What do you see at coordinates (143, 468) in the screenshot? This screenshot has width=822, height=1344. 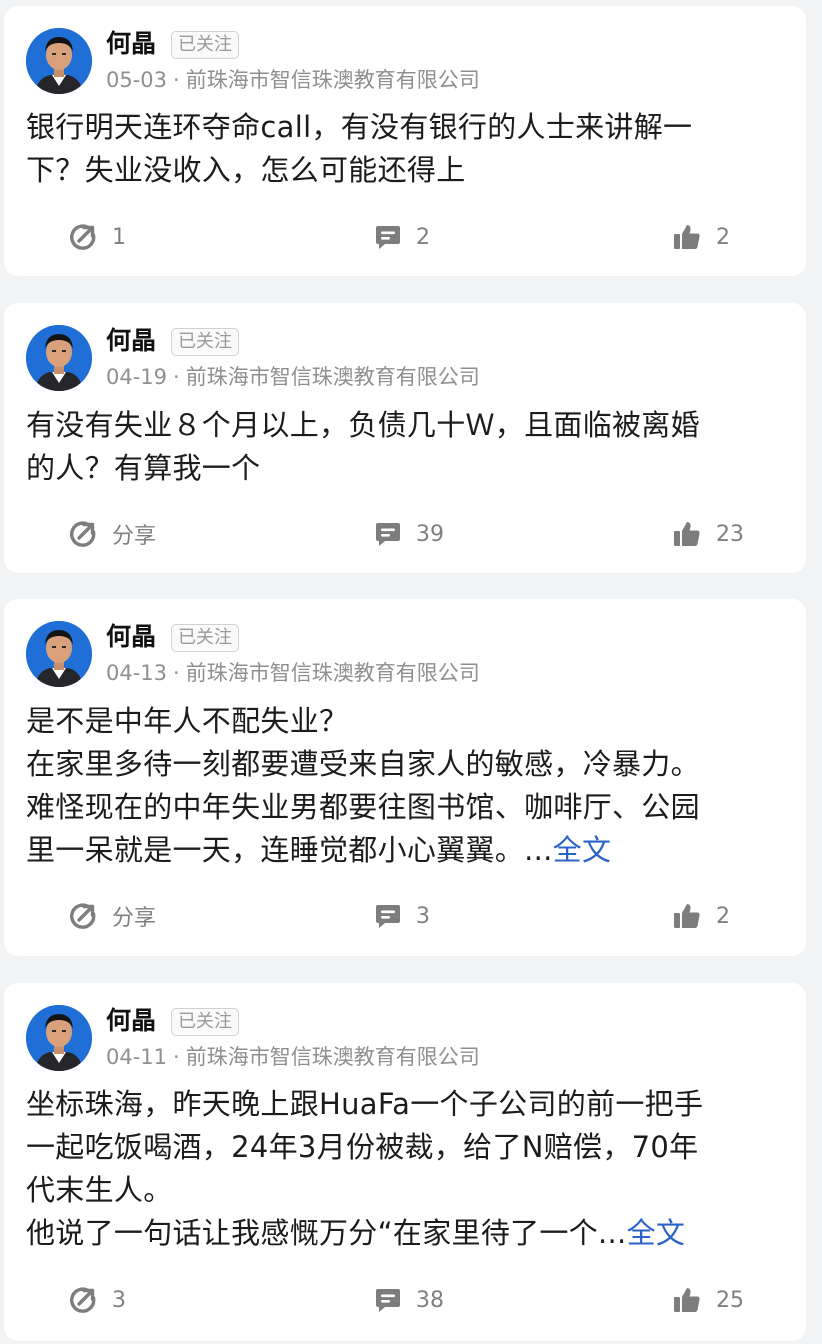 I see `post-text: 的人？有算我一个` at bounding box center [143, 468].